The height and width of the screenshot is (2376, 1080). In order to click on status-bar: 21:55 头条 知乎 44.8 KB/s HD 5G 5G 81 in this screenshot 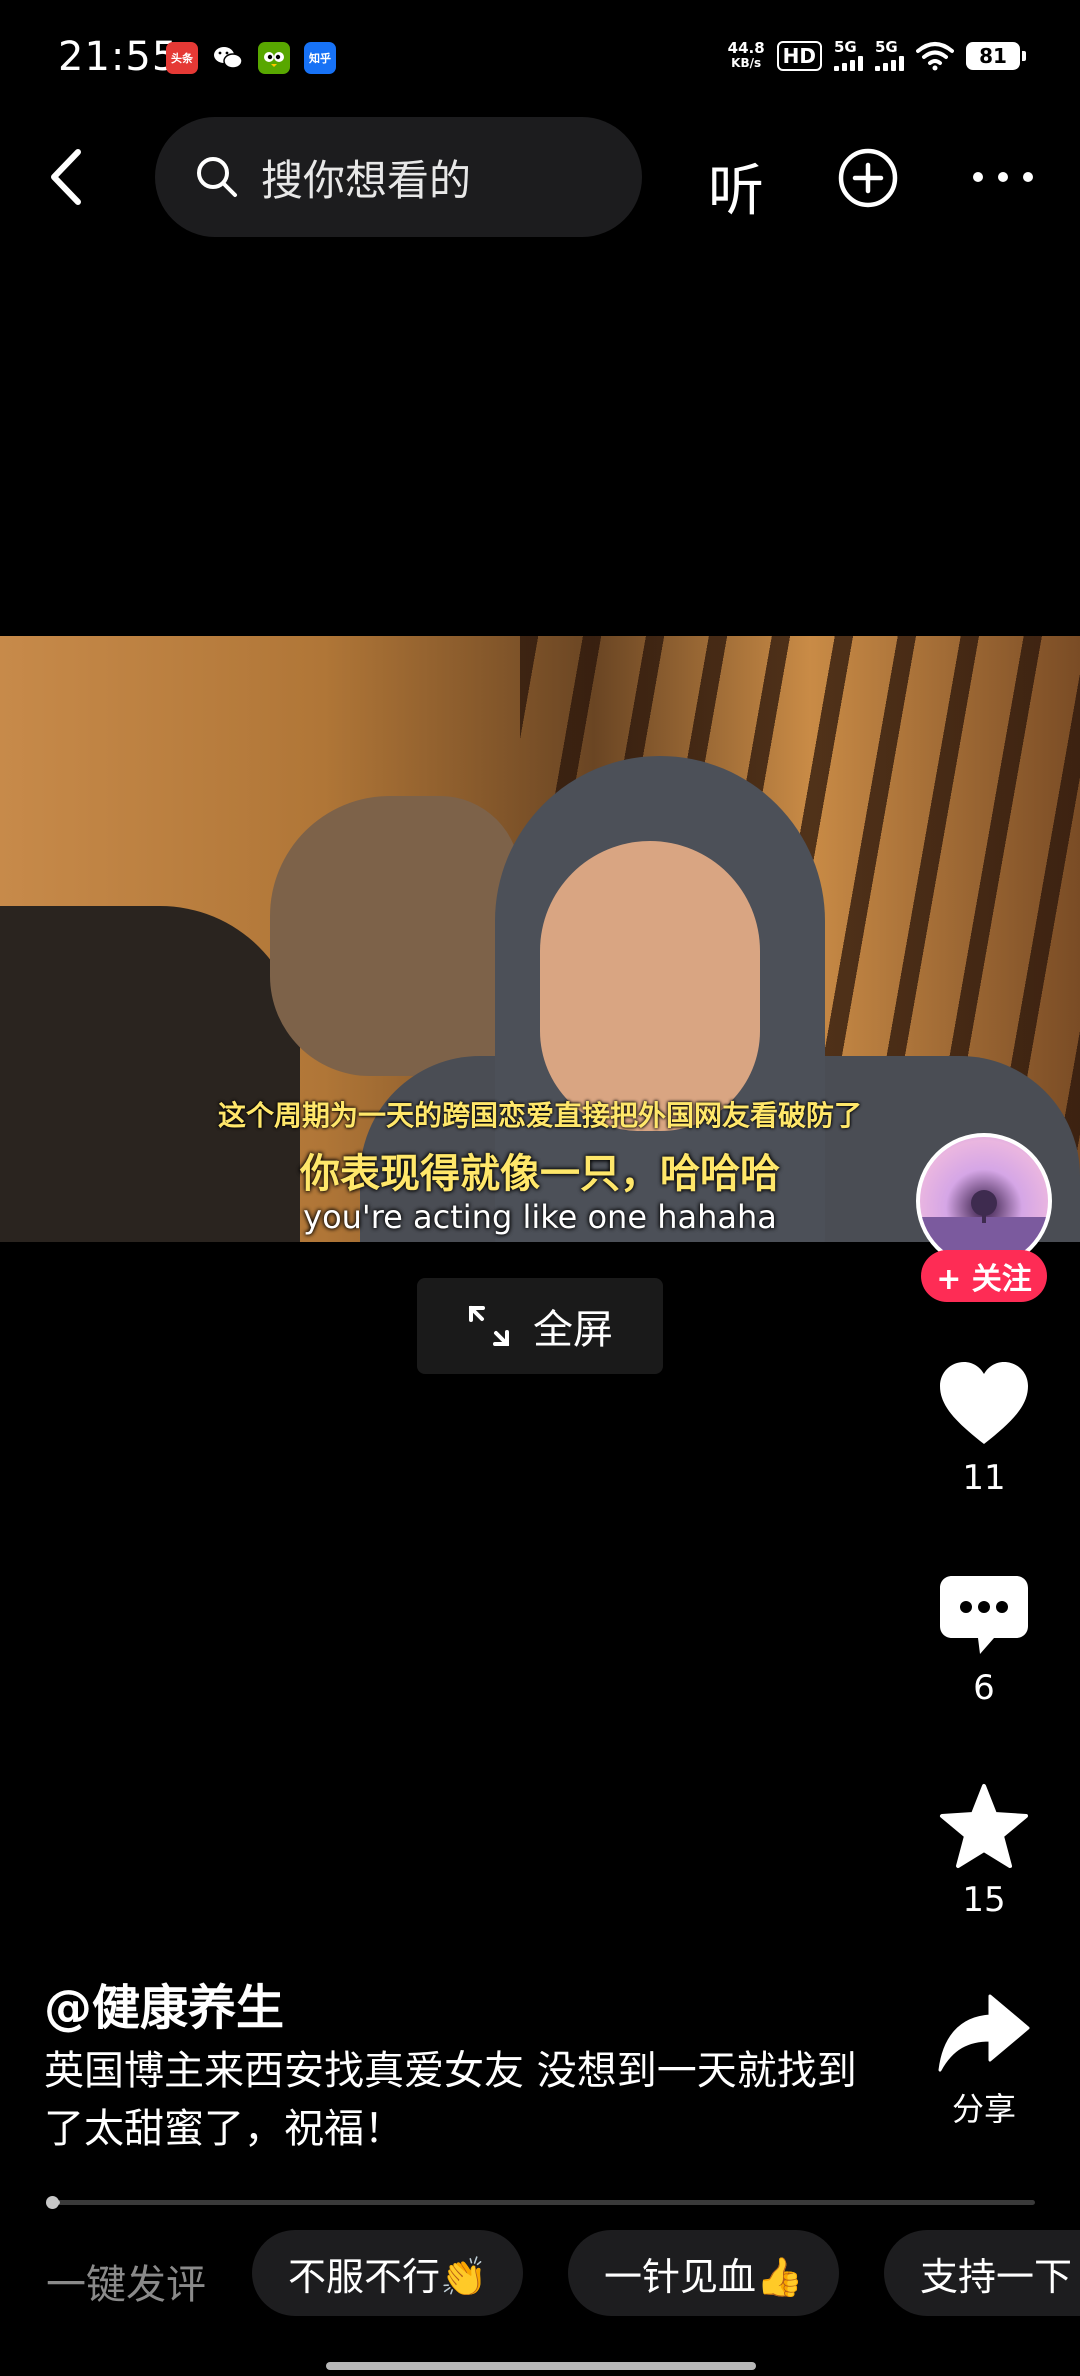, I will do `click(540, 55)`.